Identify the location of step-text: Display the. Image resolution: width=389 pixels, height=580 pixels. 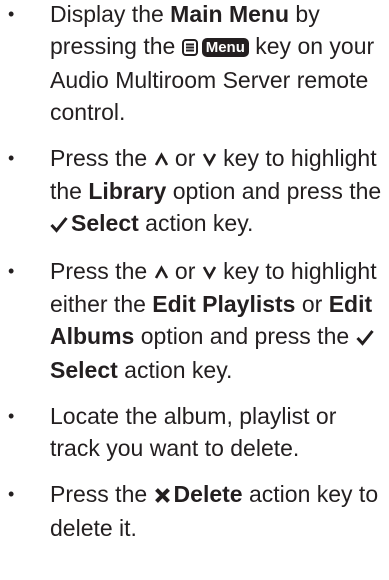
(110, 14).